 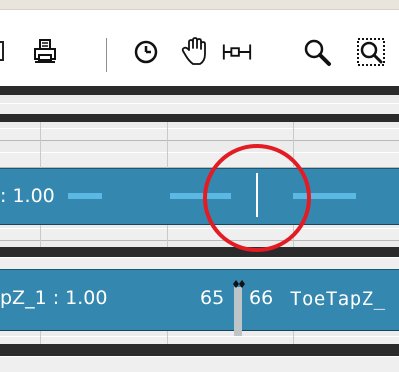 I want to click on zoom-button, so click(x=317, y=52).